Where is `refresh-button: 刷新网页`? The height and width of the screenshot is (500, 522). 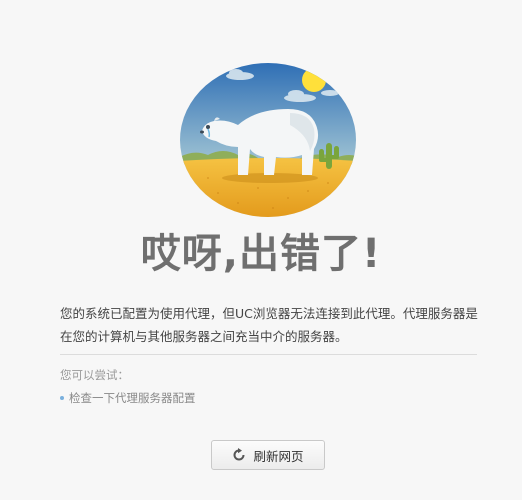
refresh-button: 刷新网页 is located at coordinates (268, 455).